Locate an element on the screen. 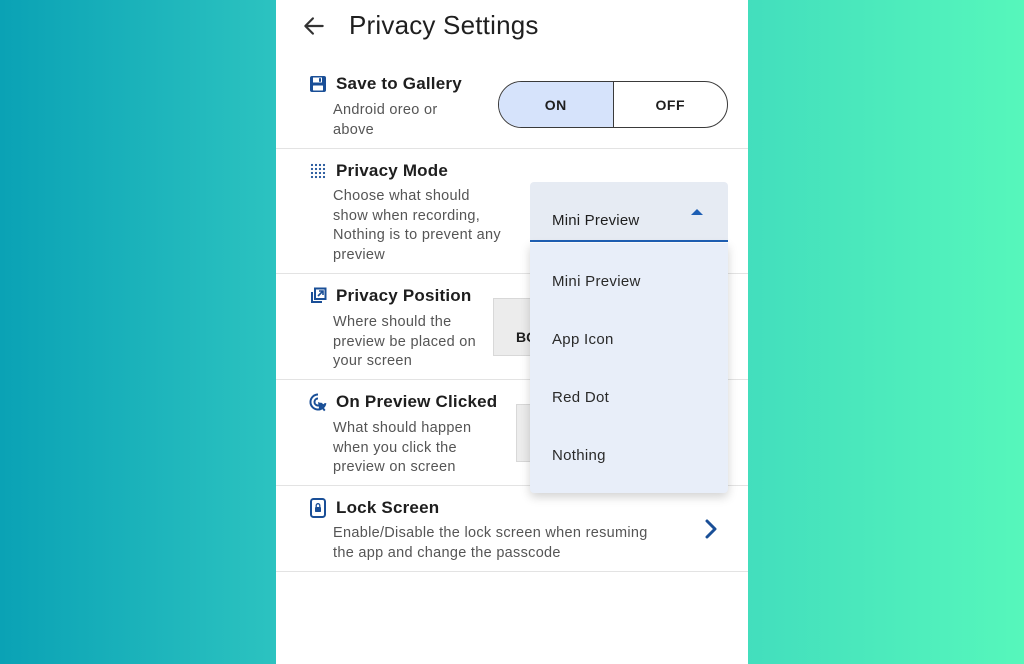 The width and height of the screenshot is (1024, 664). save-to-gallery-description: Android oreo or above is located at coordinates (385, 120).